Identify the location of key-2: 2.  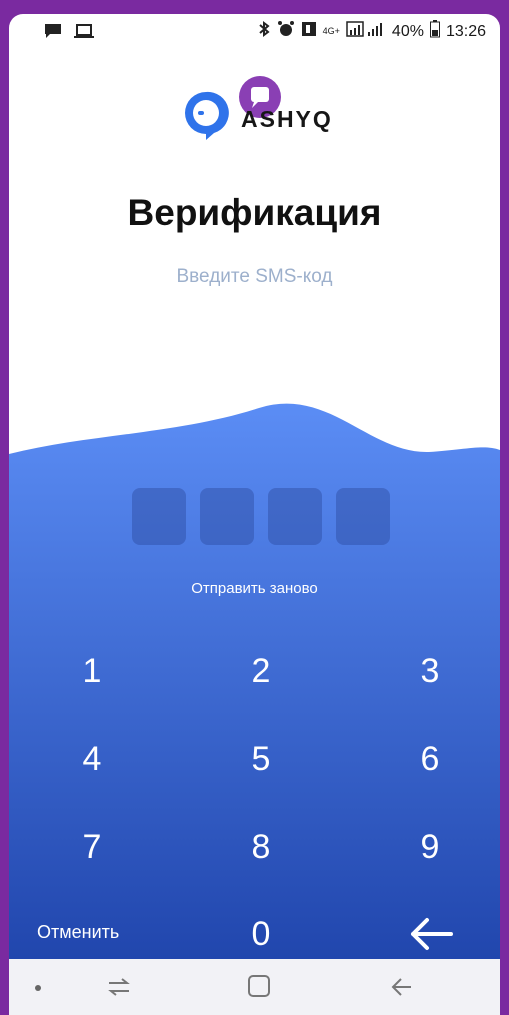
(261, 671).